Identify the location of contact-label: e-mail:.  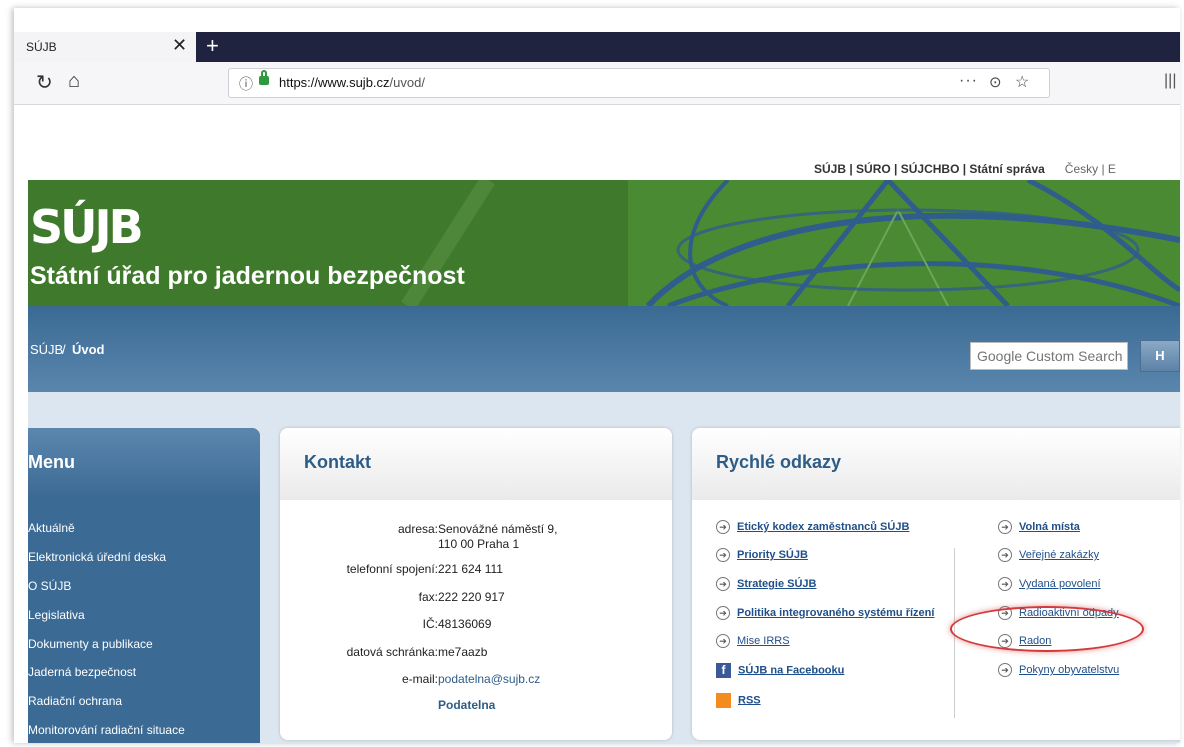
(419, 679).